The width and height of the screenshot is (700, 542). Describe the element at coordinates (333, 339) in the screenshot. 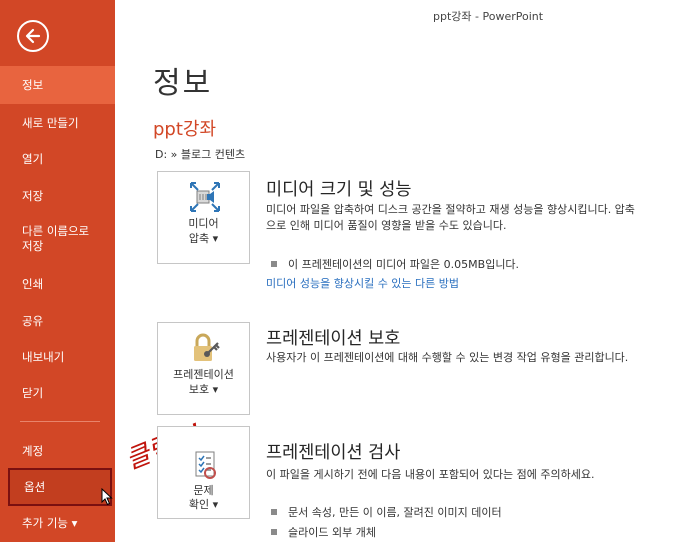

I see `protect-section-title: 프레젠테이션 보호` at that location.